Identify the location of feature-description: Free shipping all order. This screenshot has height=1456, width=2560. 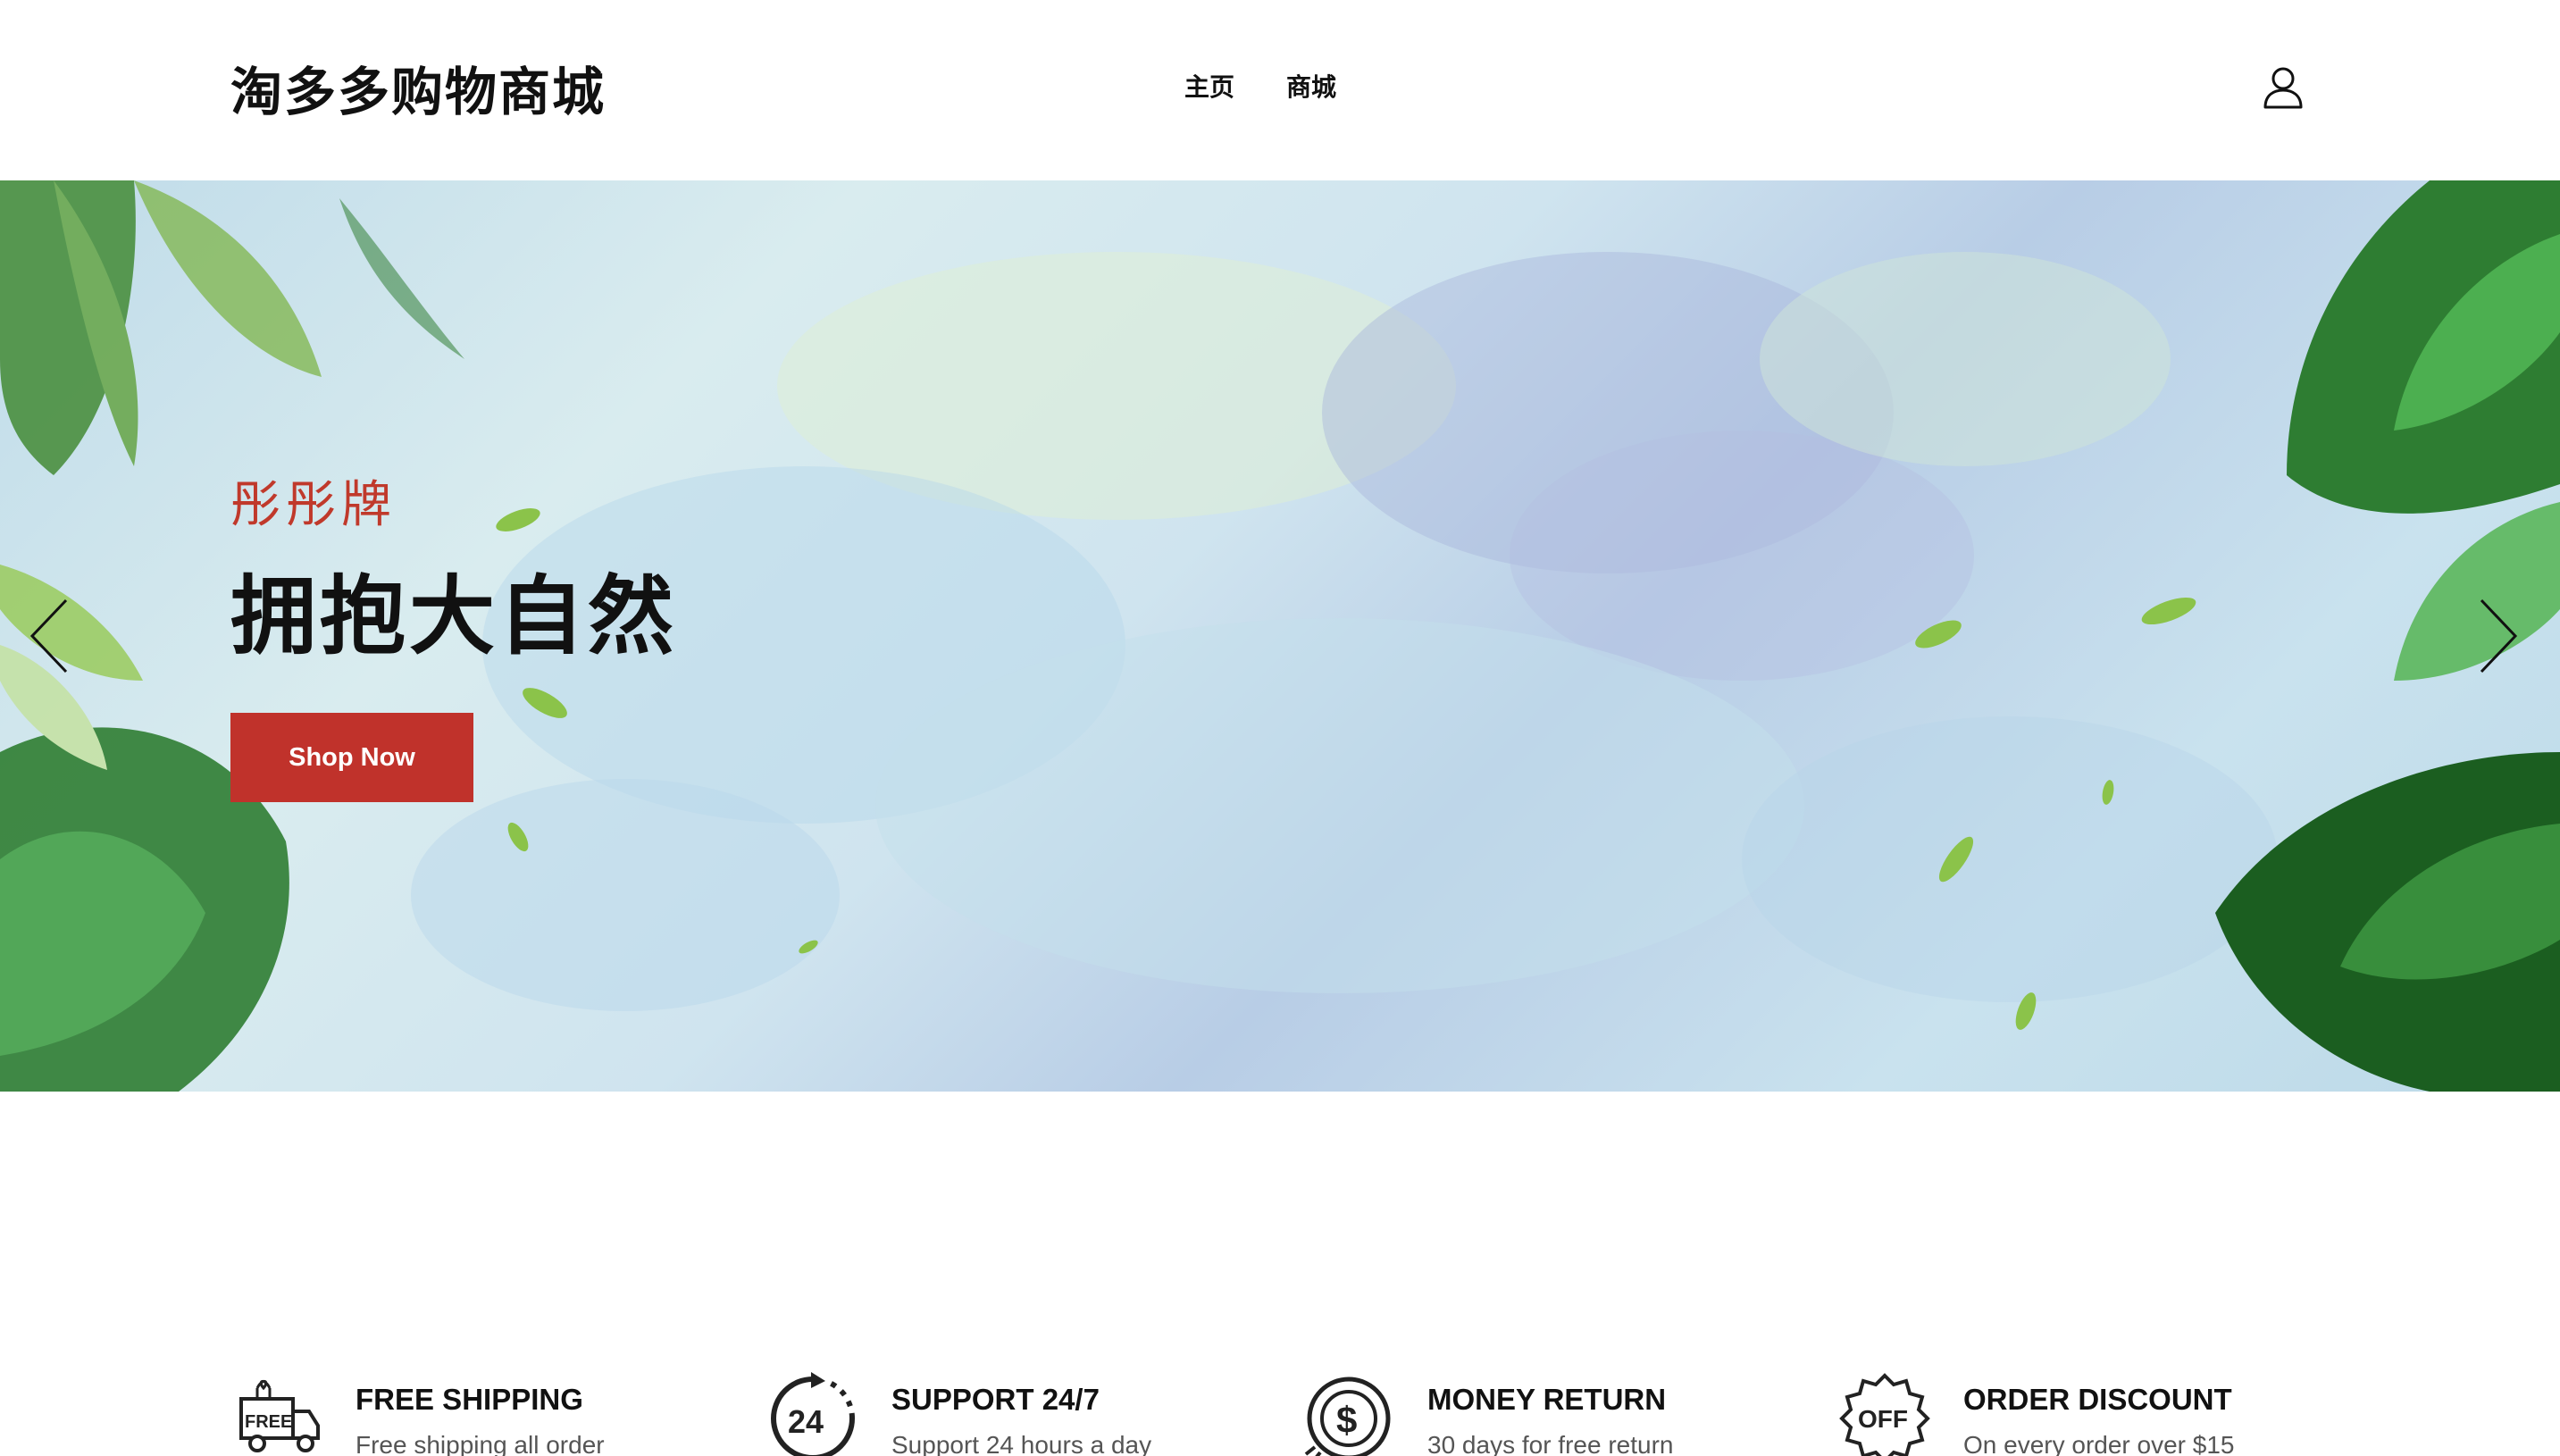
(481, 1443).